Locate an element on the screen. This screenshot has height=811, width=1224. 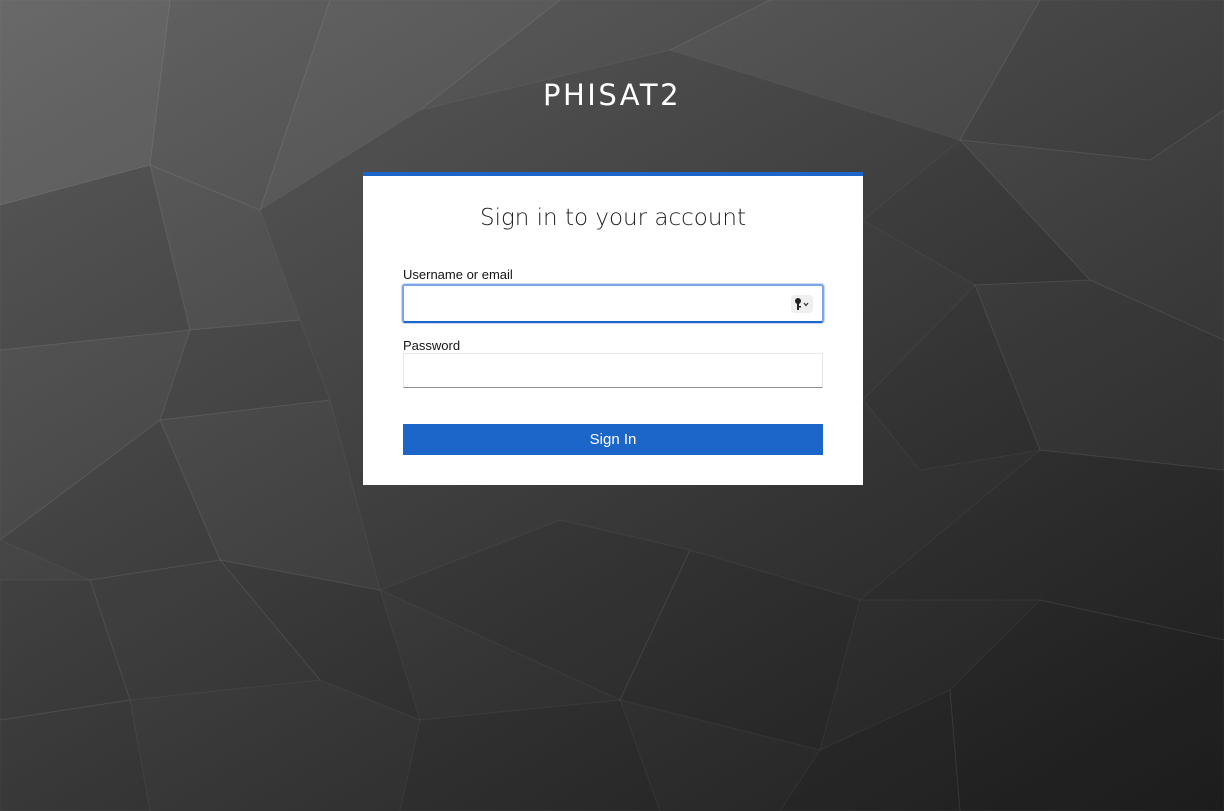
login-title: Sign in to your account is located at coordinates (613, 218).